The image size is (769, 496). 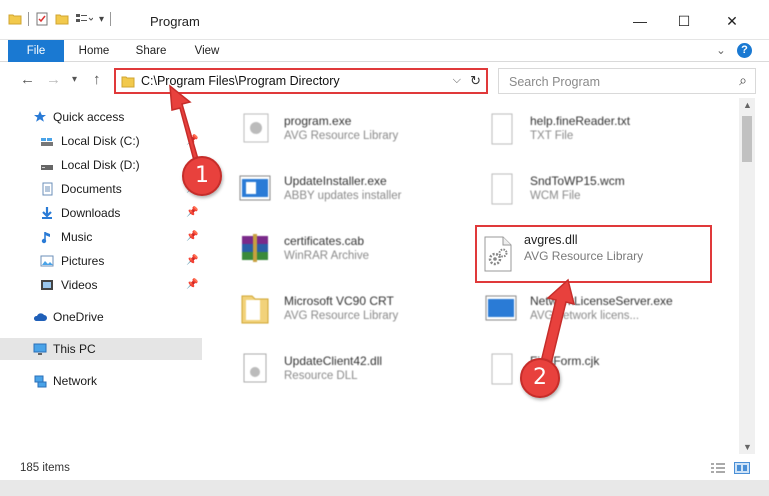 What do you see at coordinates (185, 127) in the screenshot?
I see `arrow-to-address-bar` at bounding box center [185, 127].